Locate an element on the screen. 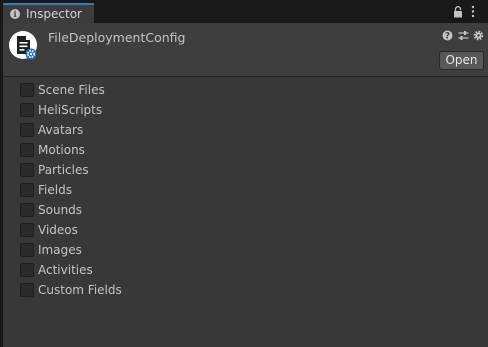 The image size is (488, 347). toggle-row-custom-fields: Custom Fields is located at coordinates (245, 291).